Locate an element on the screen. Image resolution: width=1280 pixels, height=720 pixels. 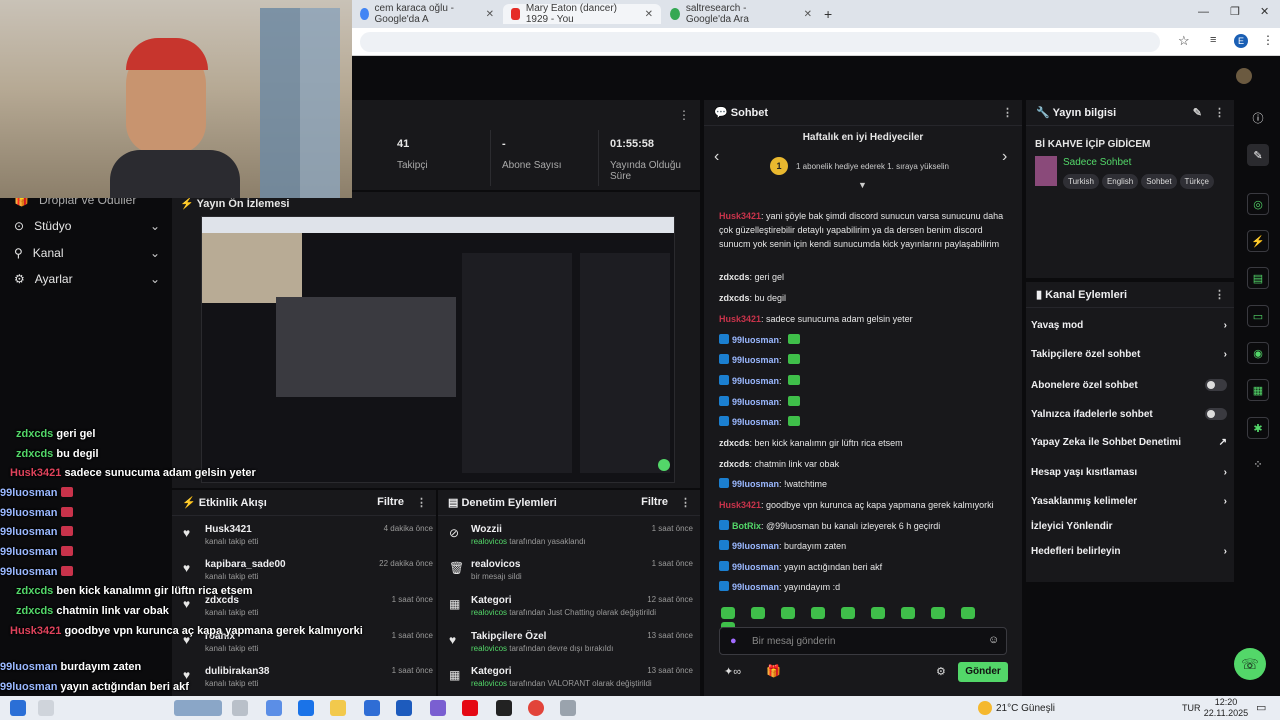
user-avatar is located at coordinates (1244, 76).